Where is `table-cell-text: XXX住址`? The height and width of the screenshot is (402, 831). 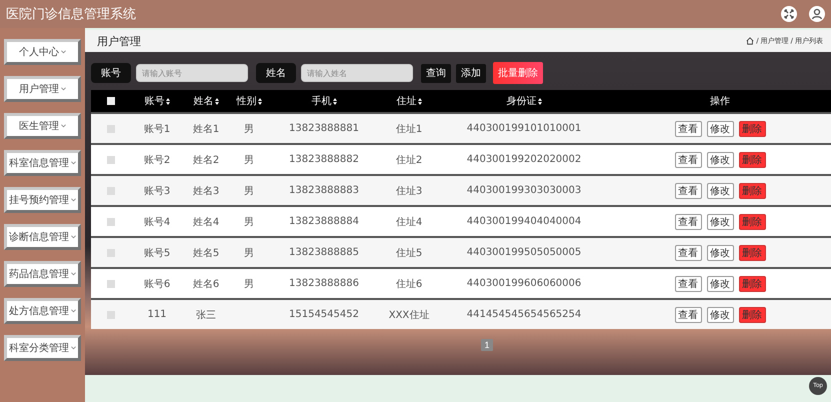 table-cell-text: XXX住址 is located at coordinates (409, 315).